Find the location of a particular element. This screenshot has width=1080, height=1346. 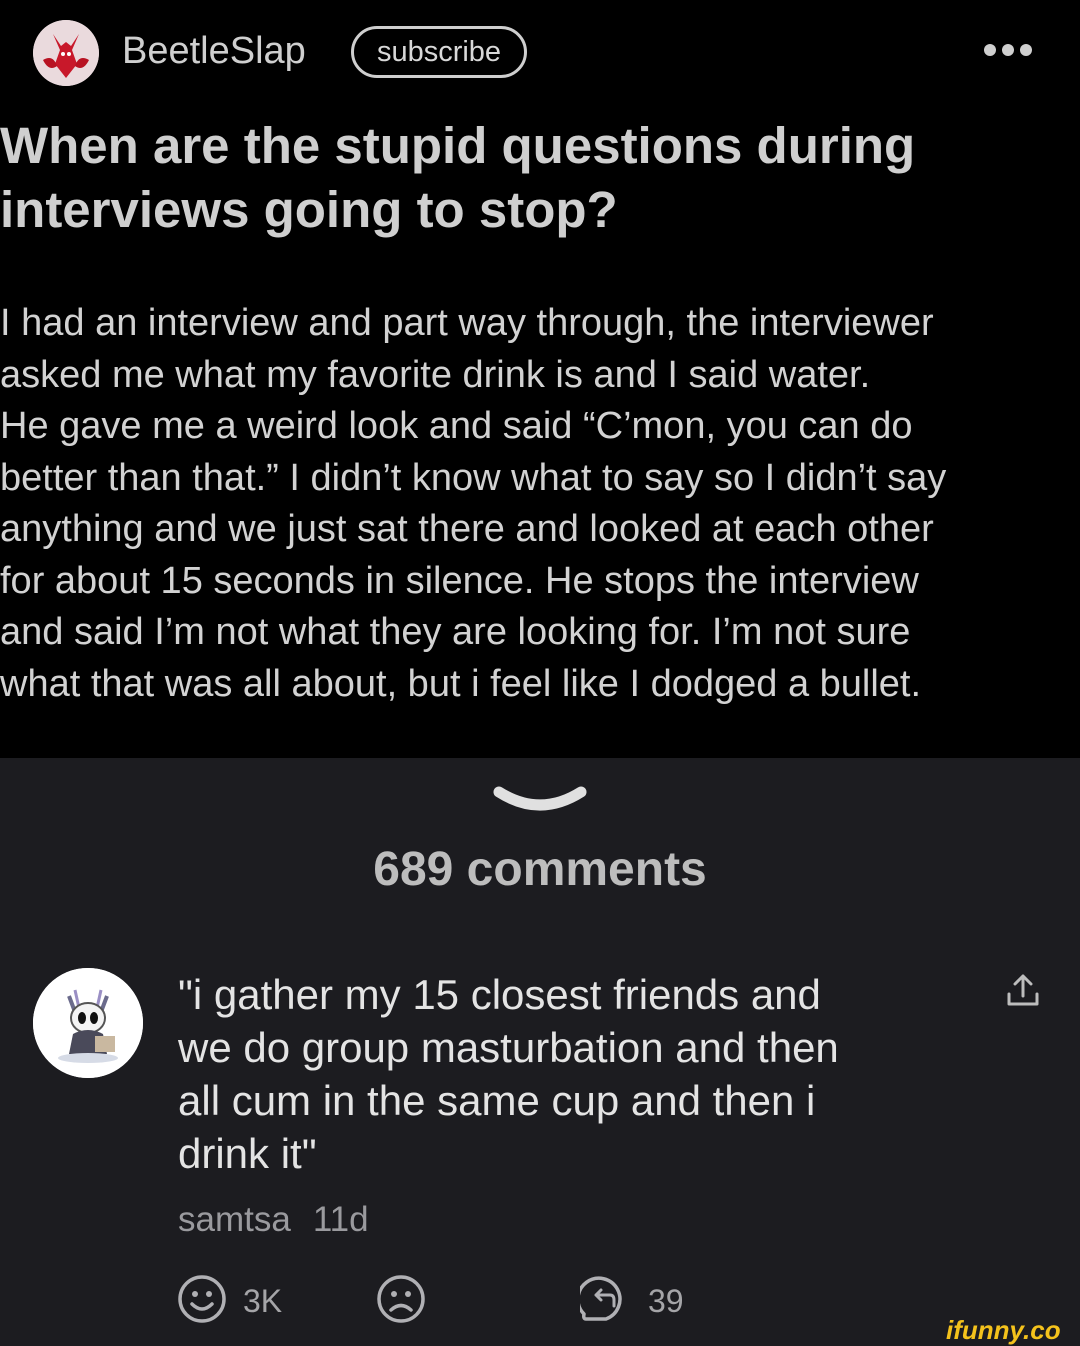

smile-icon is located at coordinates (202, 1301).